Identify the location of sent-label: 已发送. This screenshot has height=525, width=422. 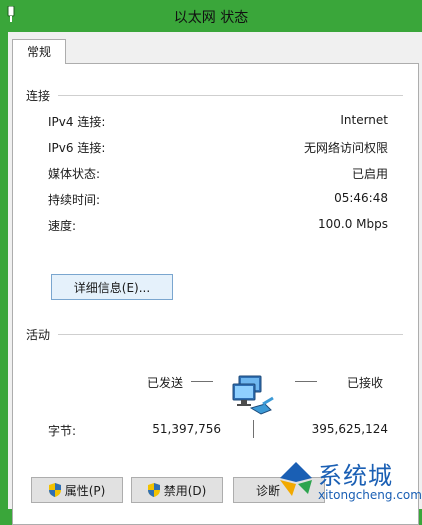
(165, 383).